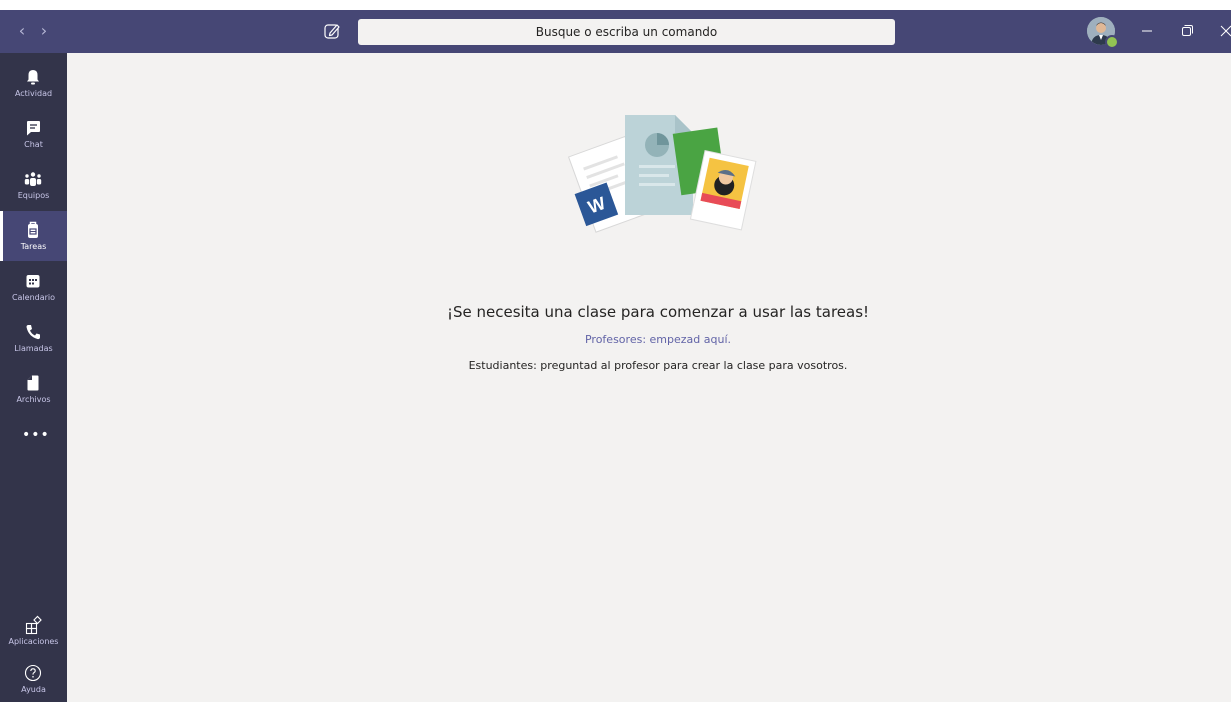 The width and height of the screenshot is (1231, 702). I want to click on phone-icon, so click(33, 332).